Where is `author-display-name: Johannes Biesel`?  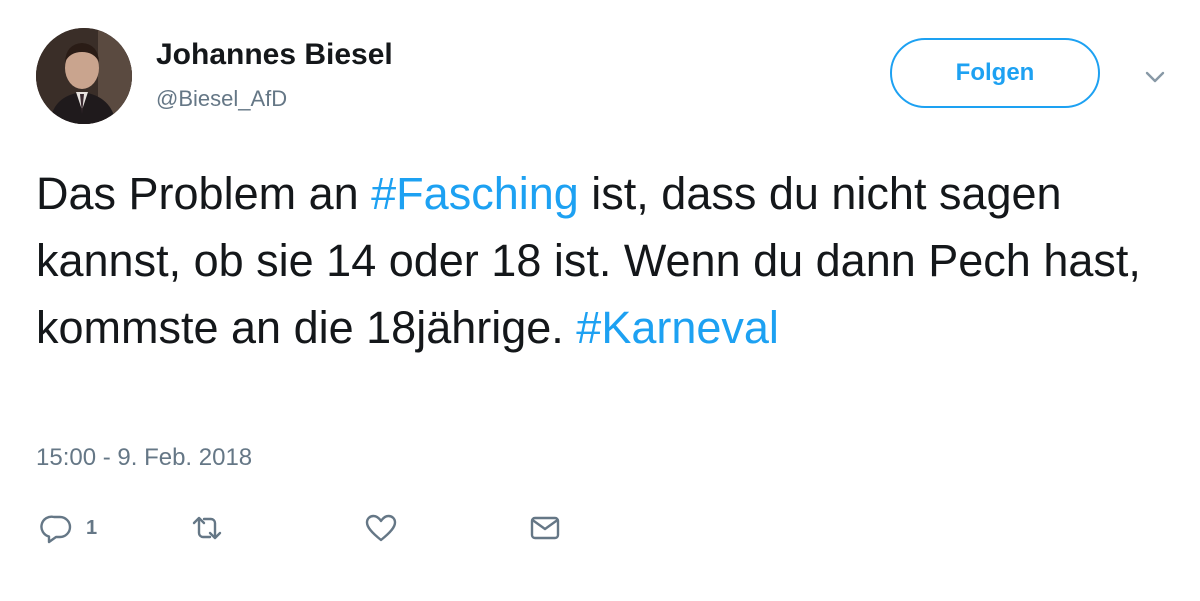
author-display-name: Johannes Biesel is located at coordinates (274, 55).